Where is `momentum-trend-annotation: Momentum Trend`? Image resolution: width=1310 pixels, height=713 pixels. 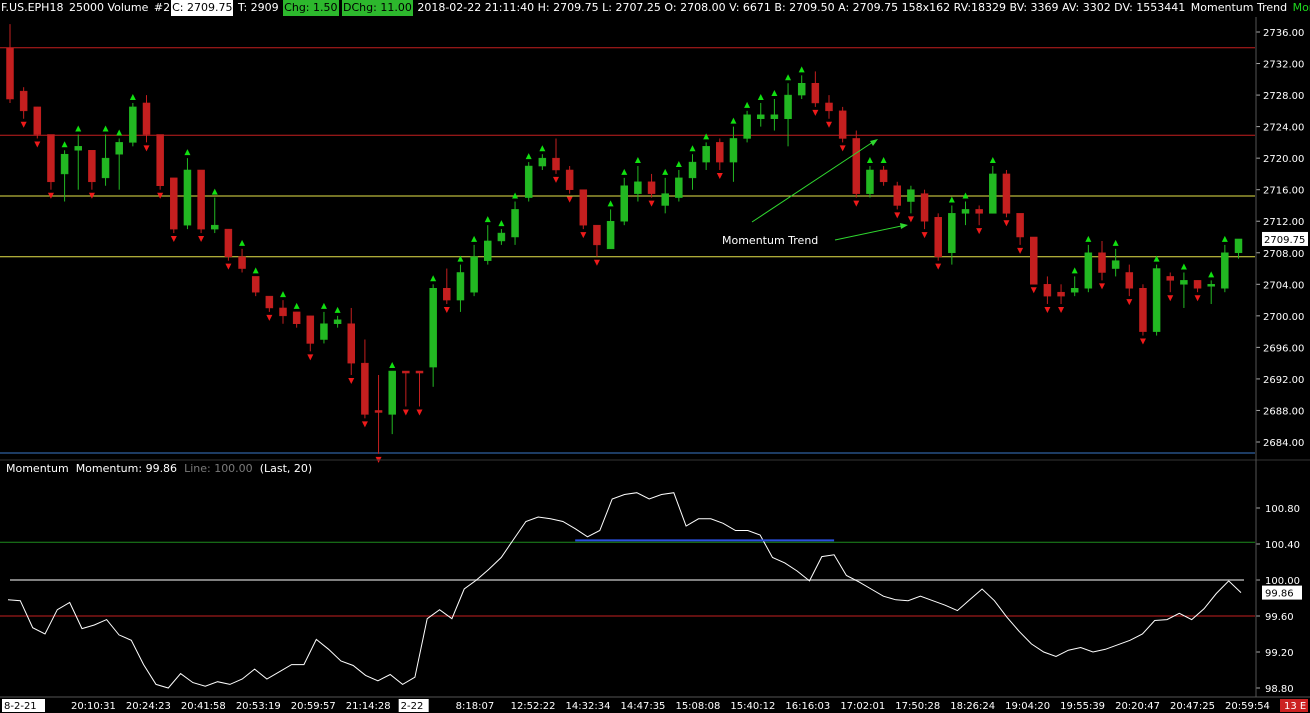
momentum-trend-annotation: Momentum Trend is located at coordinates (815, 193).